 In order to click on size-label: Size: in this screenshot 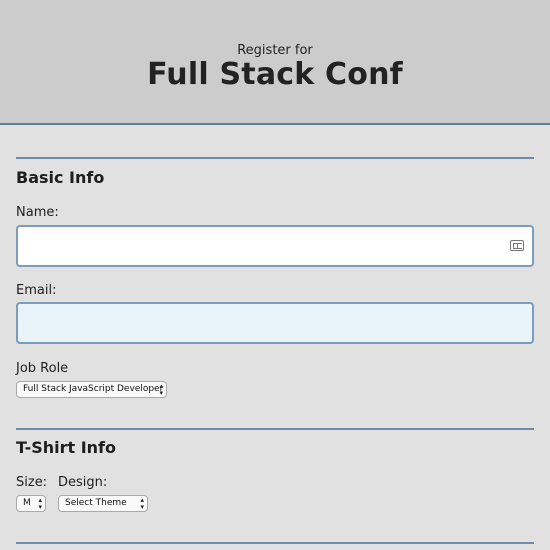, I will do `click(32, 482)`.